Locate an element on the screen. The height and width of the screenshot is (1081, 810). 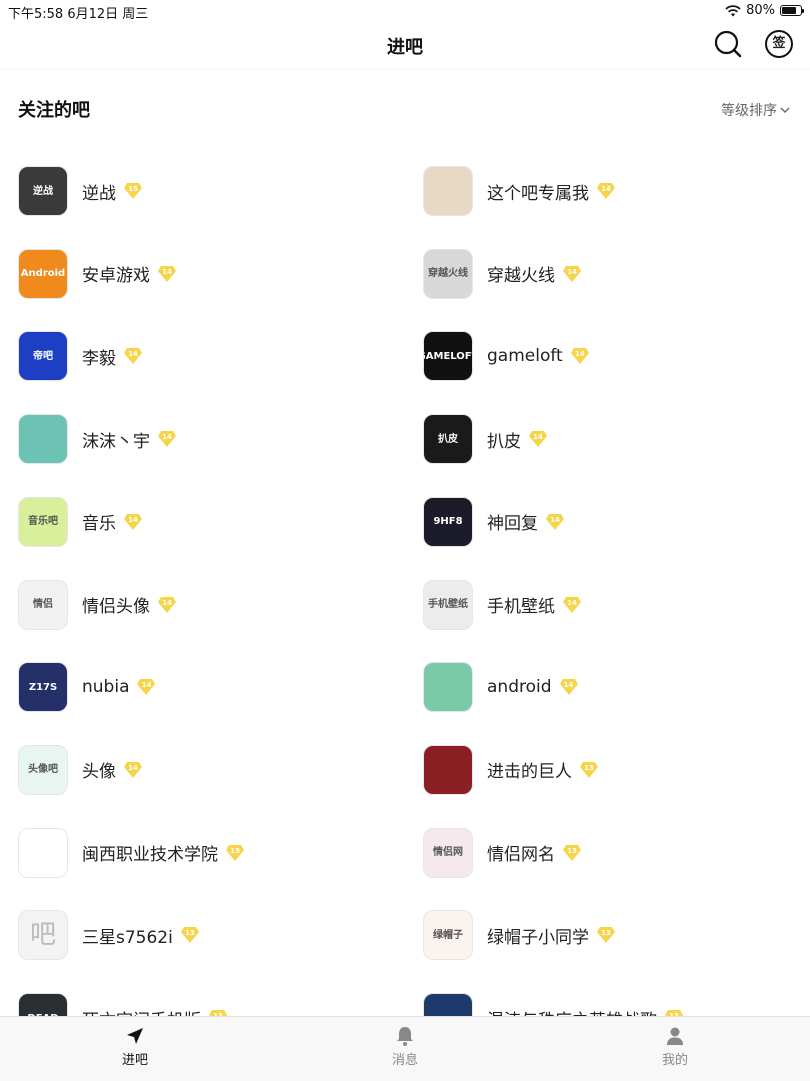
forum-avatar: 情侣网 is located at coordinates (448, 852).